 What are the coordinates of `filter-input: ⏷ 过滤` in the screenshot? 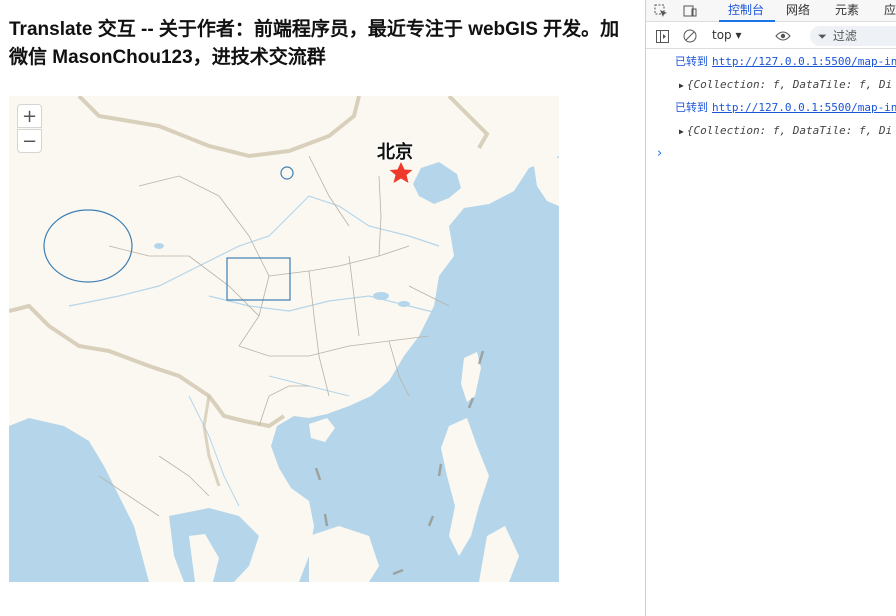 It's located at (853, 36).